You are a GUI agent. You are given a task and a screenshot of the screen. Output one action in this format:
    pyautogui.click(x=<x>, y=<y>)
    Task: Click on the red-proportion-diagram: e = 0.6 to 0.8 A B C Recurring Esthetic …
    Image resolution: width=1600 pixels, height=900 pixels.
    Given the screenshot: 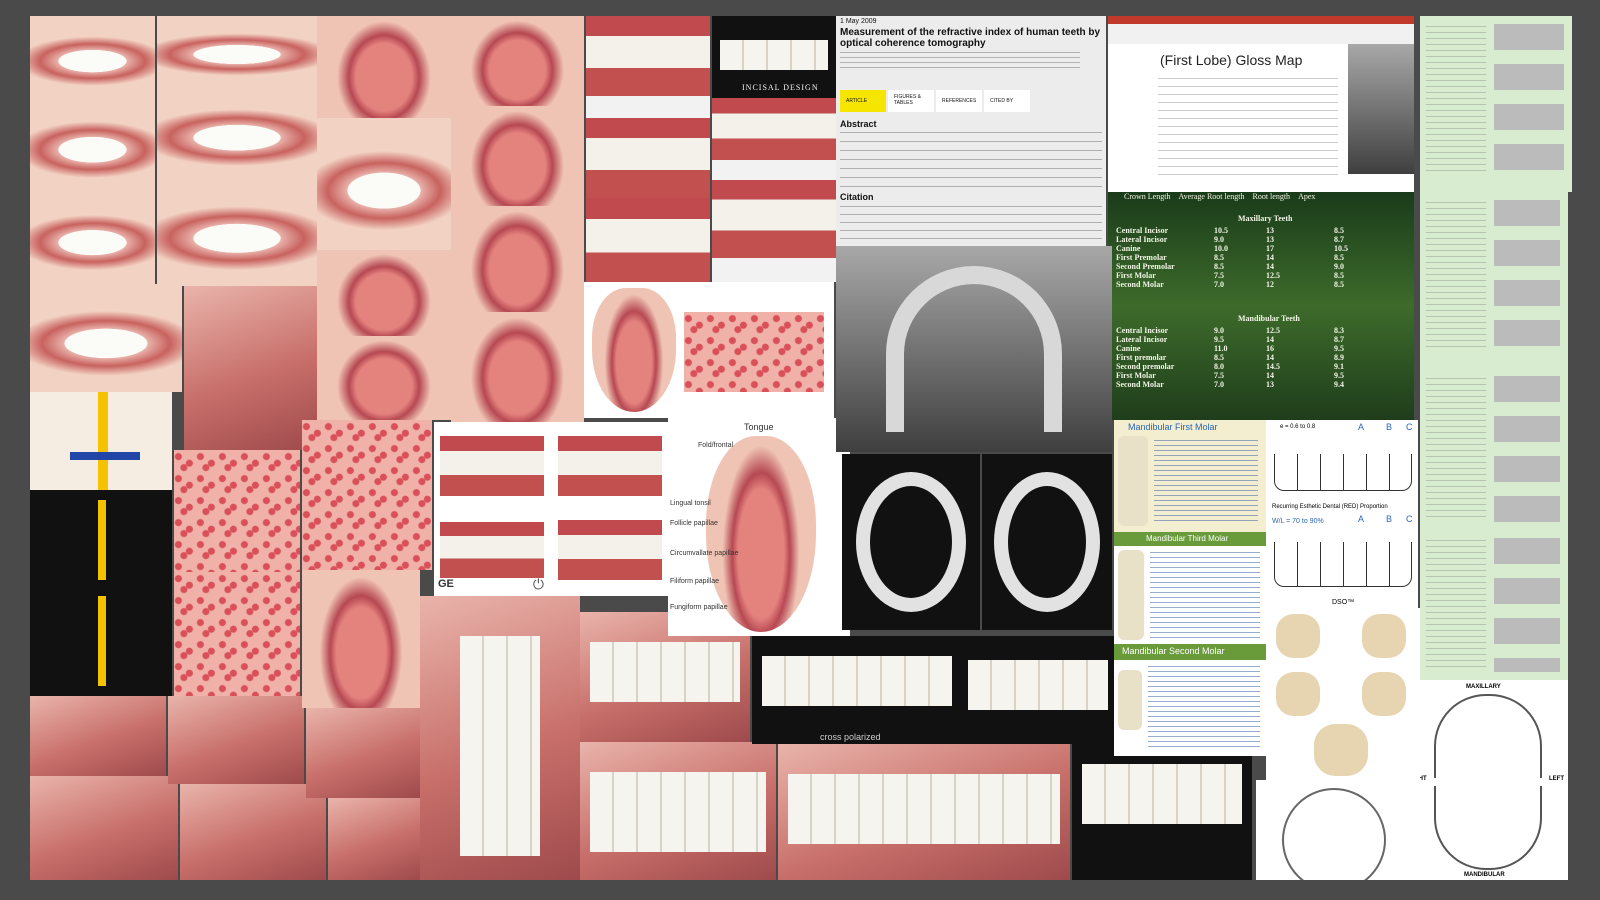 What is the action you would take?
    pyautogui.click(x=1342, y=466)
    